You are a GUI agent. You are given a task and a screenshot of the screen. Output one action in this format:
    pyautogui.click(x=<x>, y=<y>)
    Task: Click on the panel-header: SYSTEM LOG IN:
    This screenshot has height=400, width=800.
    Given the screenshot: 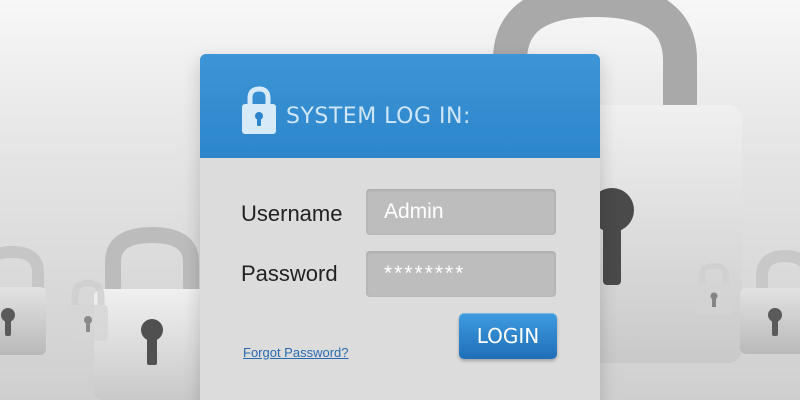 What is the action you would take?
    pyautogui.click(x=400, y=106)
    